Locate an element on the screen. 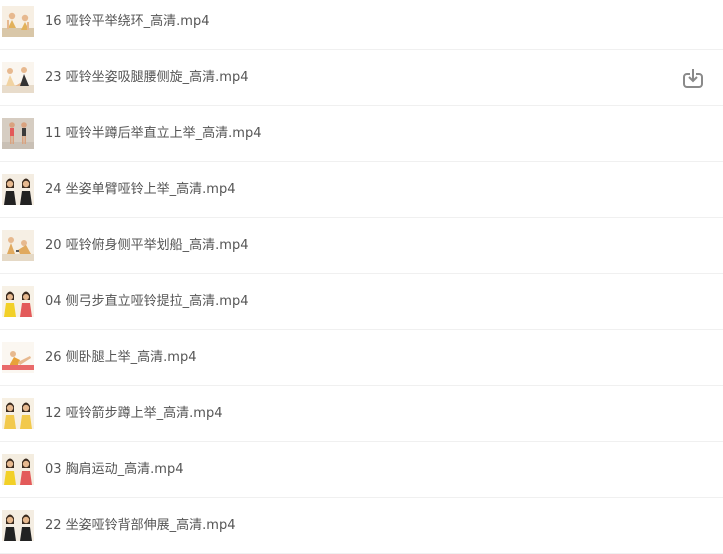  file-row: 23 哑铃坐姿吸腿腰侧旋_高清.mp4 is located at coordinates (361, 78).